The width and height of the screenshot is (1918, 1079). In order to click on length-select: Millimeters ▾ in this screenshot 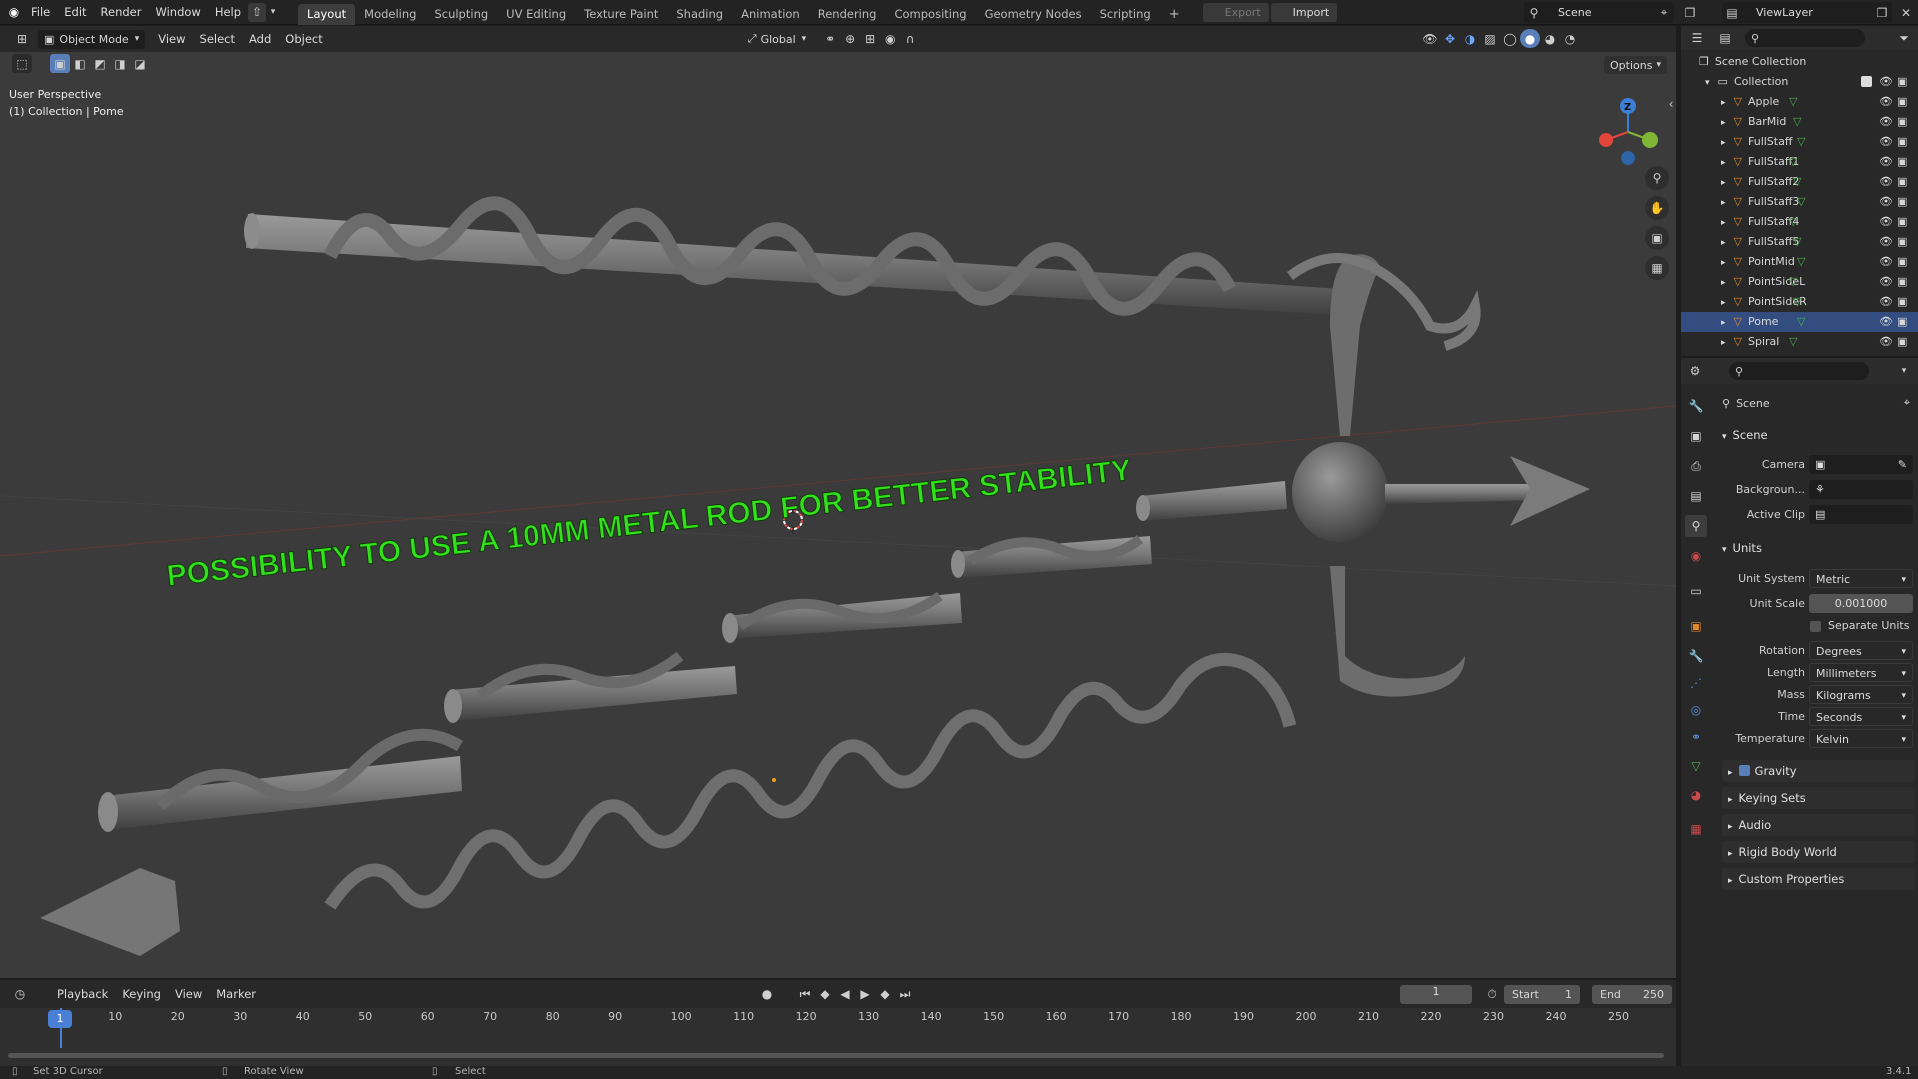, I will do `click(1861, 672)`.